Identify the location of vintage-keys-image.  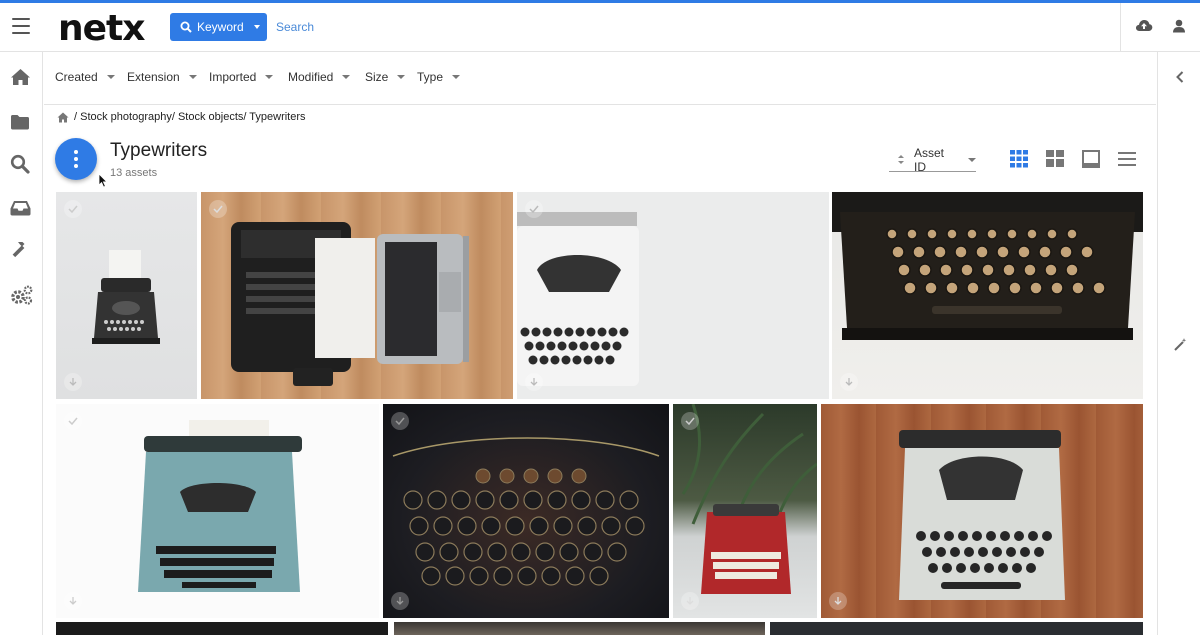
(526, 511).